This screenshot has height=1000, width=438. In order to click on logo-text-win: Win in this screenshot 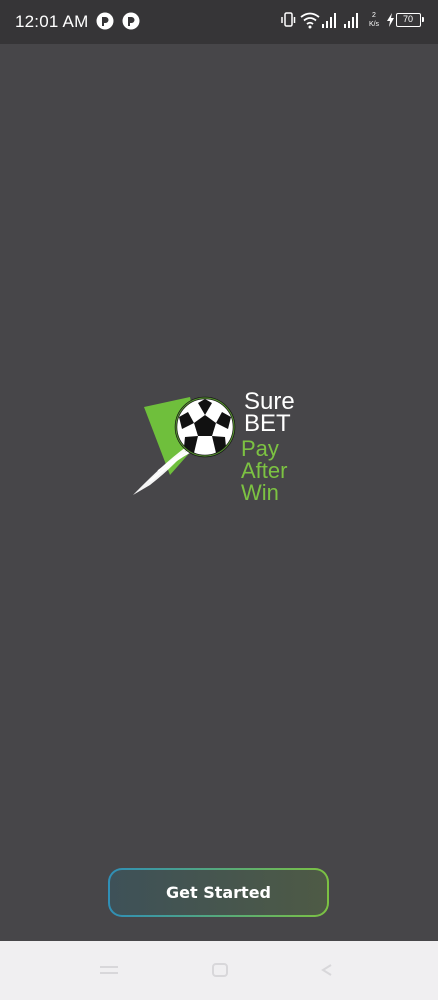, I will do `click(260, 492)`.